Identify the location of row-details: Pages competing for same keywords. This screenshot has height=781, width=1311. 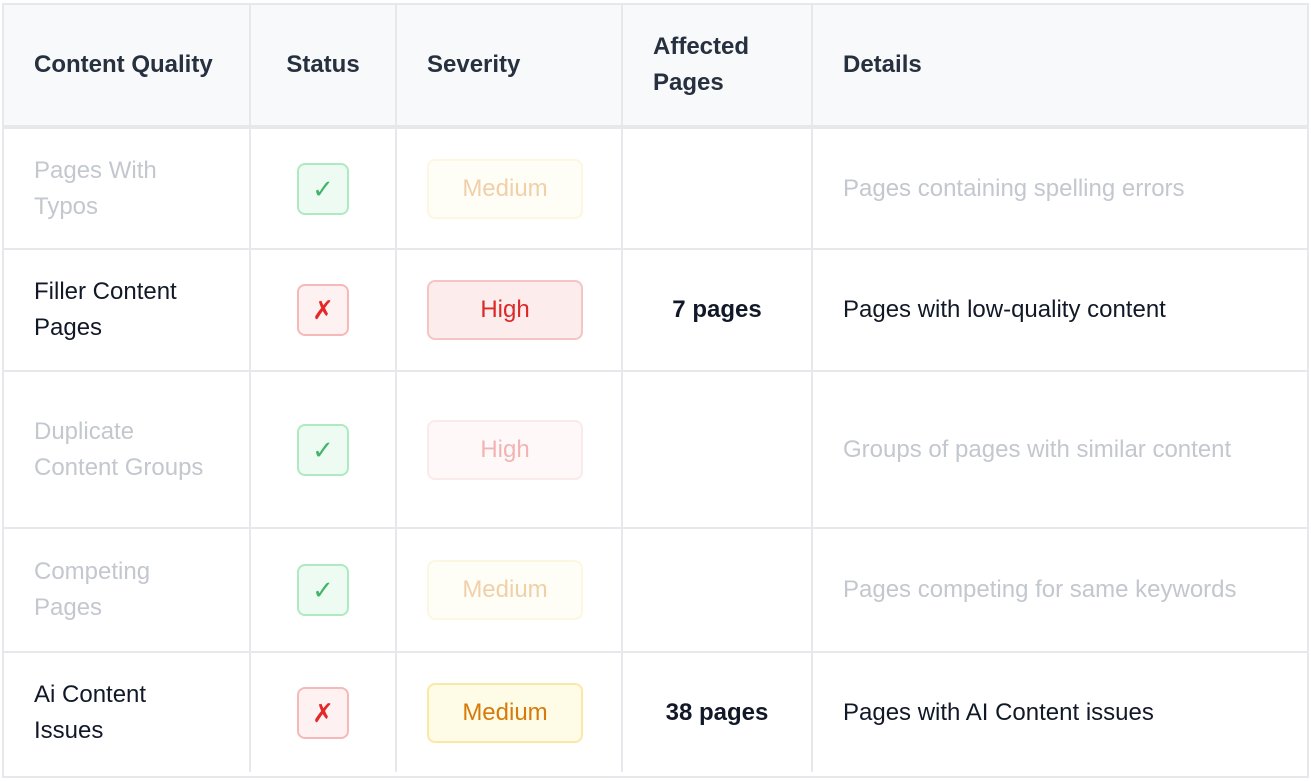
(1059, 590).